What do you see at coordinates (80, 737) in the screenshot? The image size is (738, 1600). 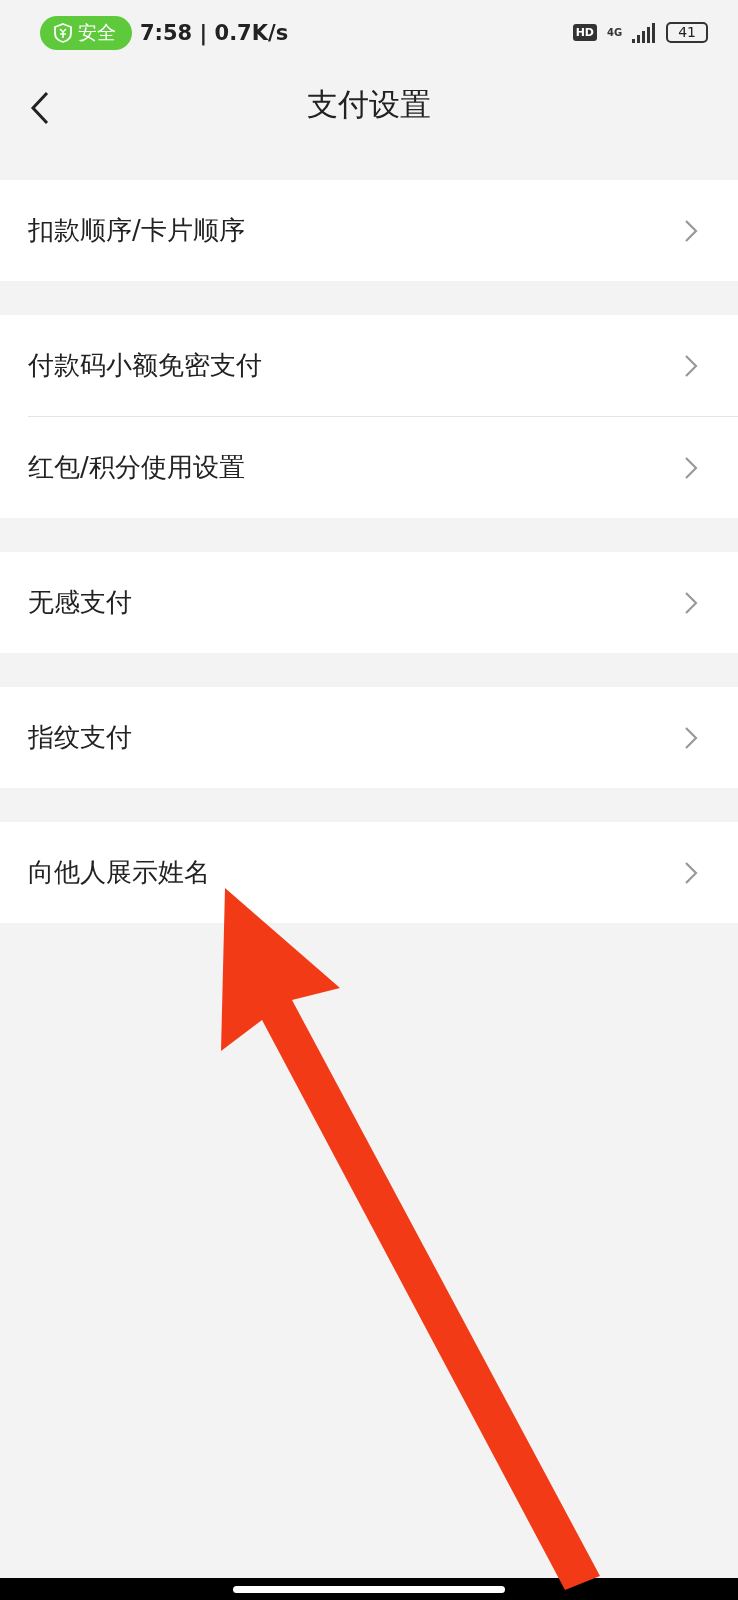 I see `row-label: 指纹支付` at bounding box center [80, 737].